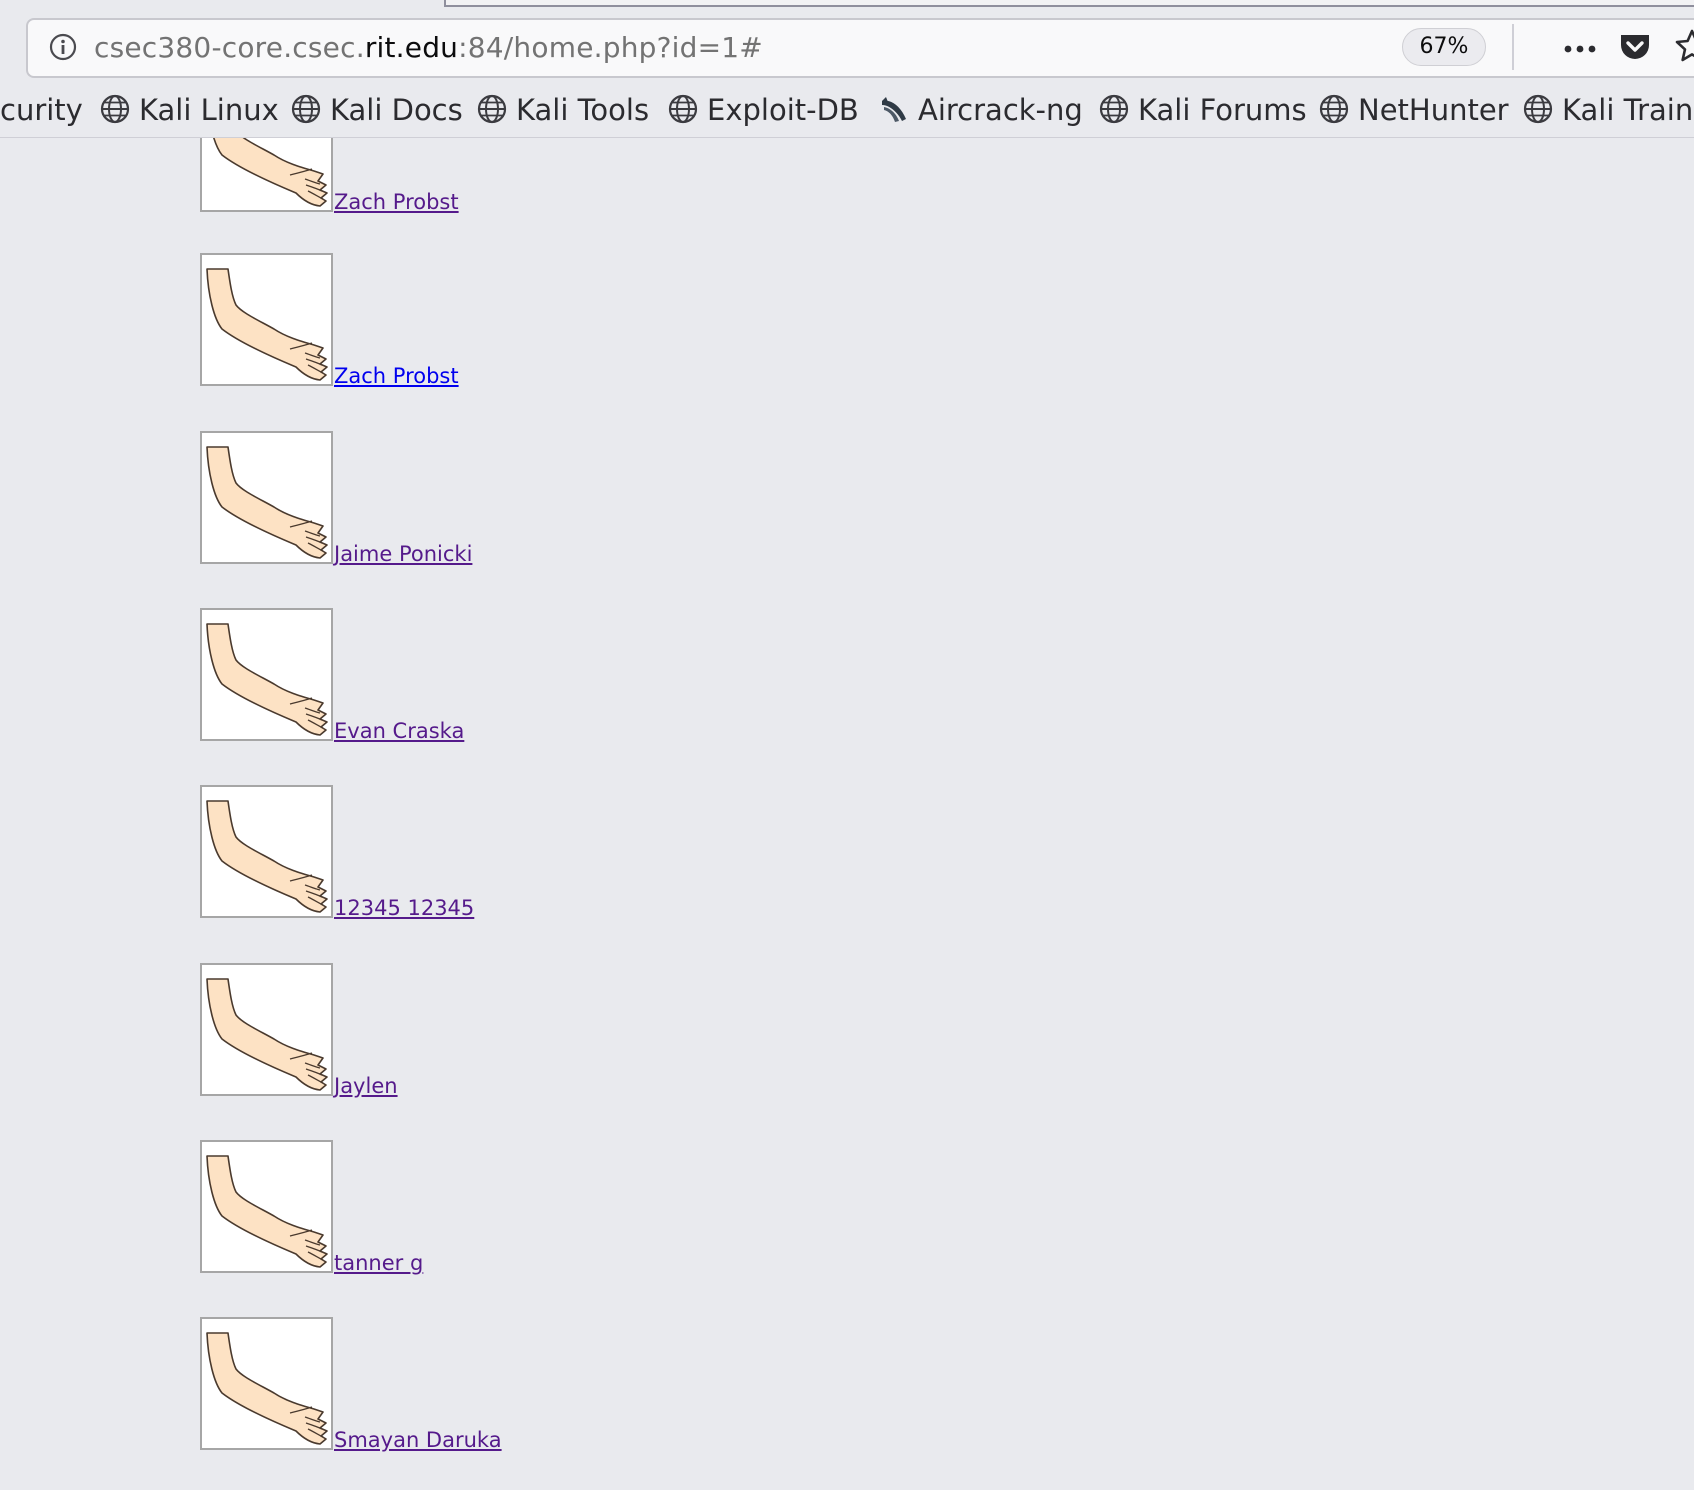 Image resolution: width=1694 pixels, height=1490 pixels. Describe the element at coordinates (1635, 47) in the screenshot. I see `pocket-icon` at that location.